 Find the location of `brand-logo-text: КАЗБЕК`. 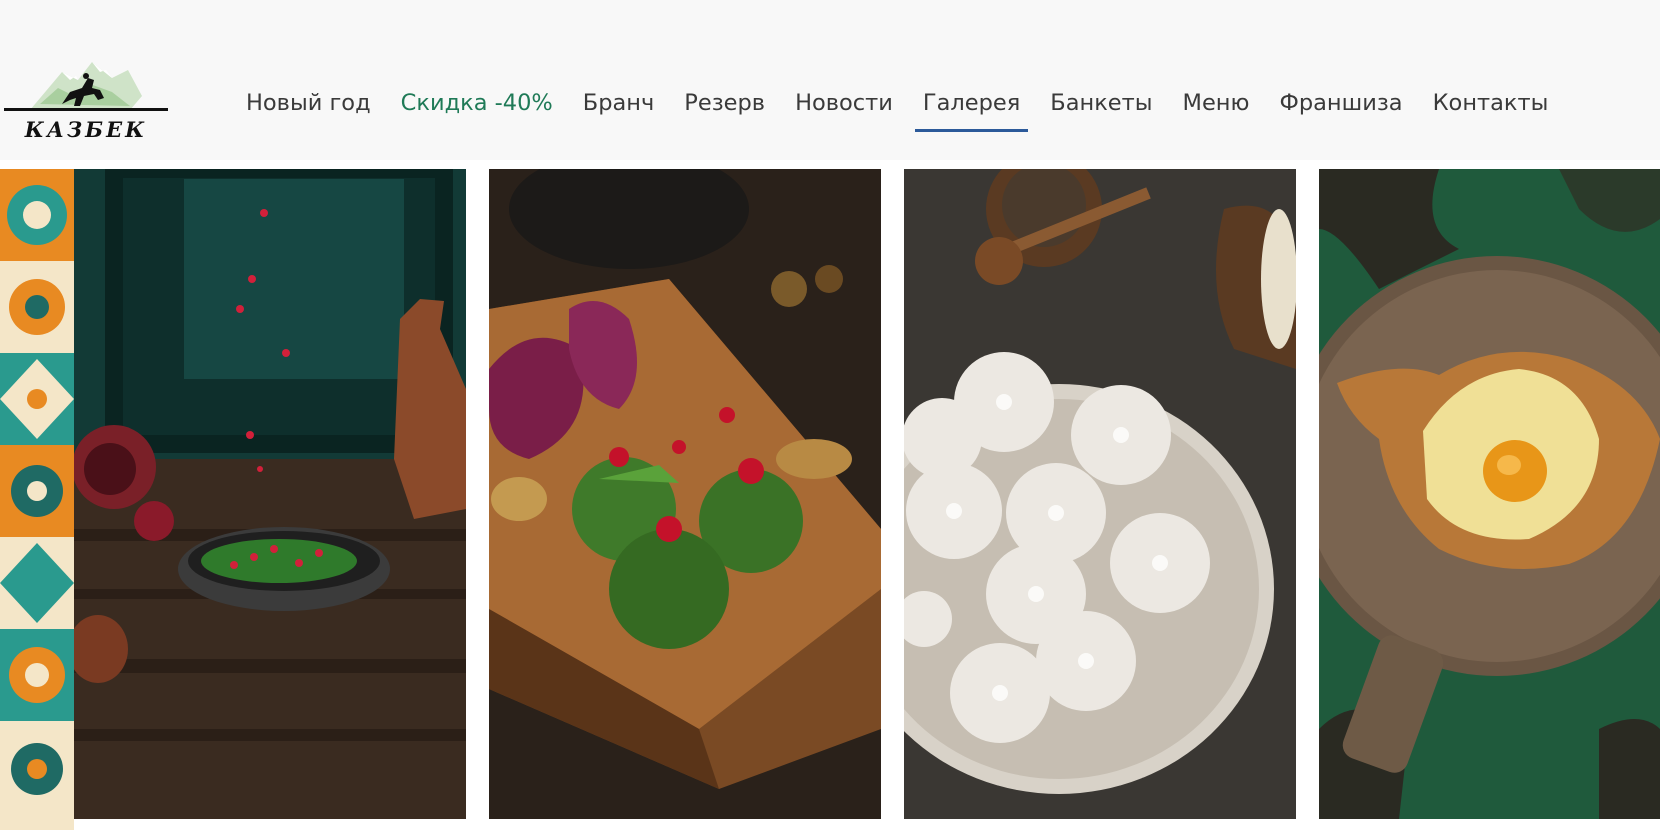

brand-logo-text: КАЗБЕК is located at coordinates (86, 129).